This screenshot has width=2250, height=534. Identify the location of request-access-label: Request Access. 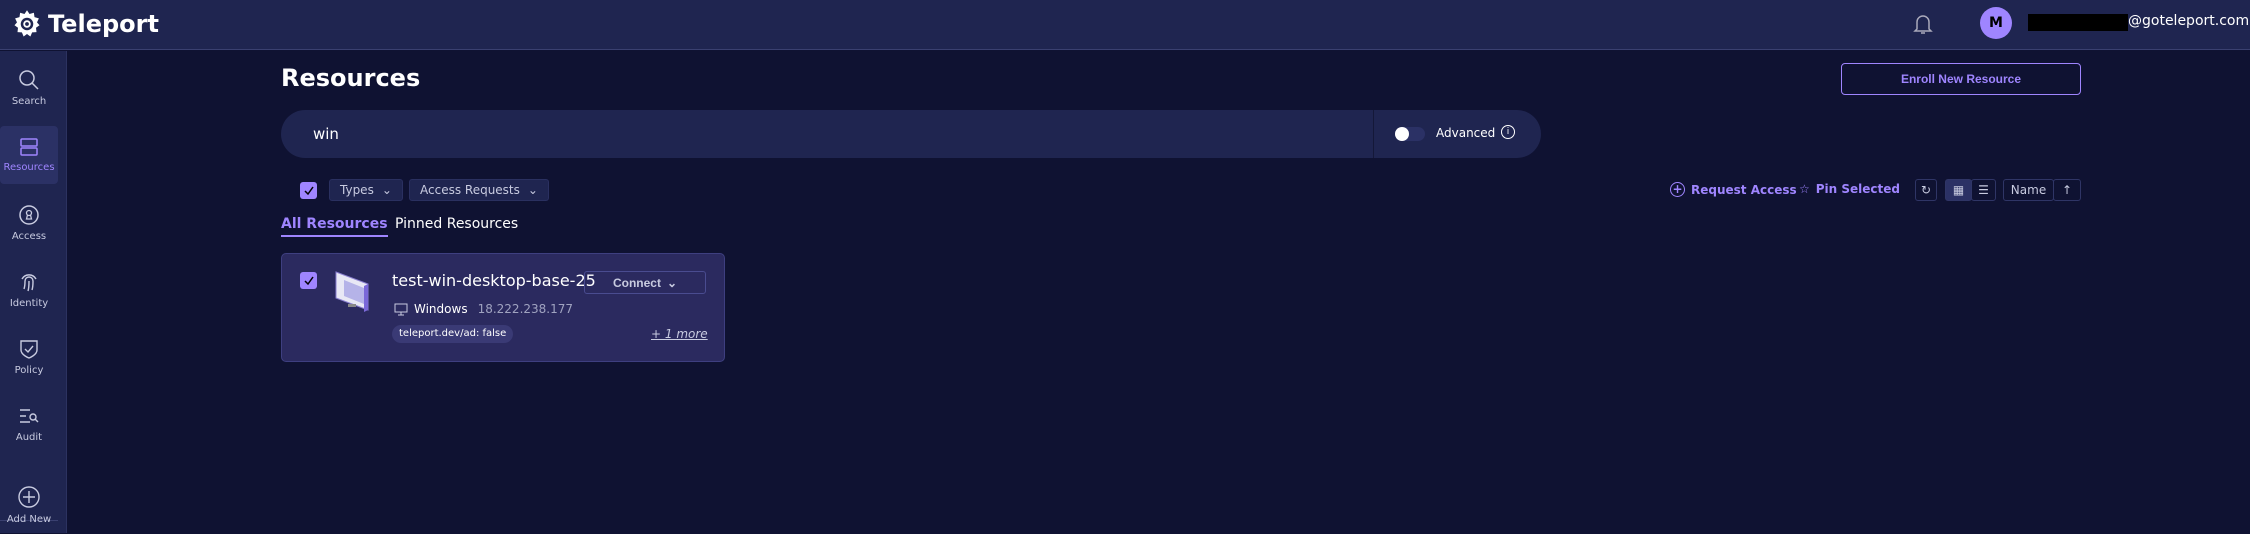
(1744, 189).